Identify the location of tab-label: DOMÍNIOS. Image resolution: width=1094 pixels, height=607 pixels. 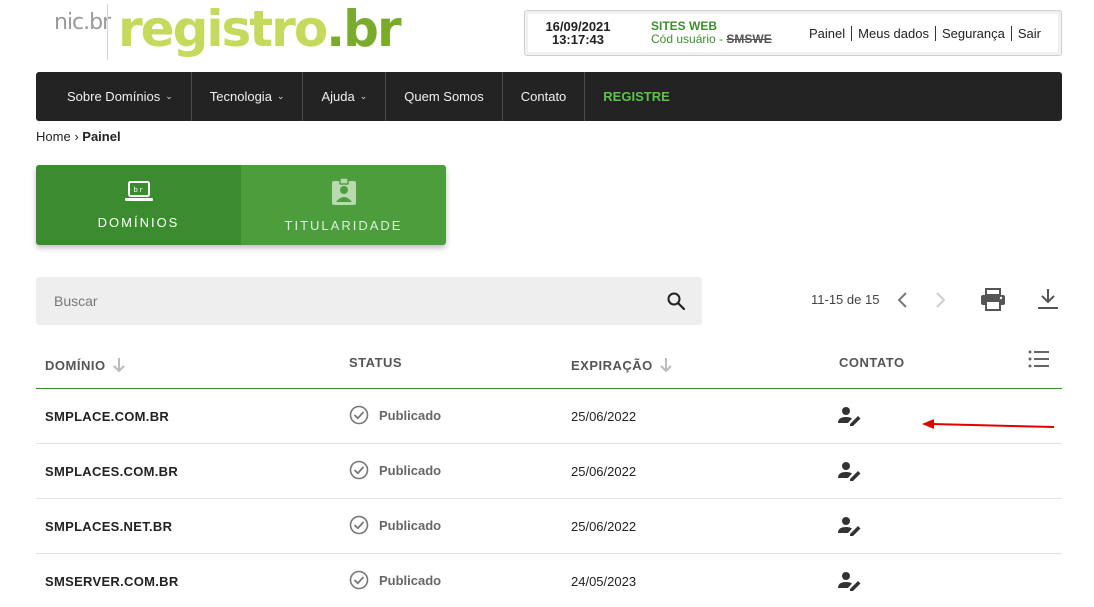
(138, 222).